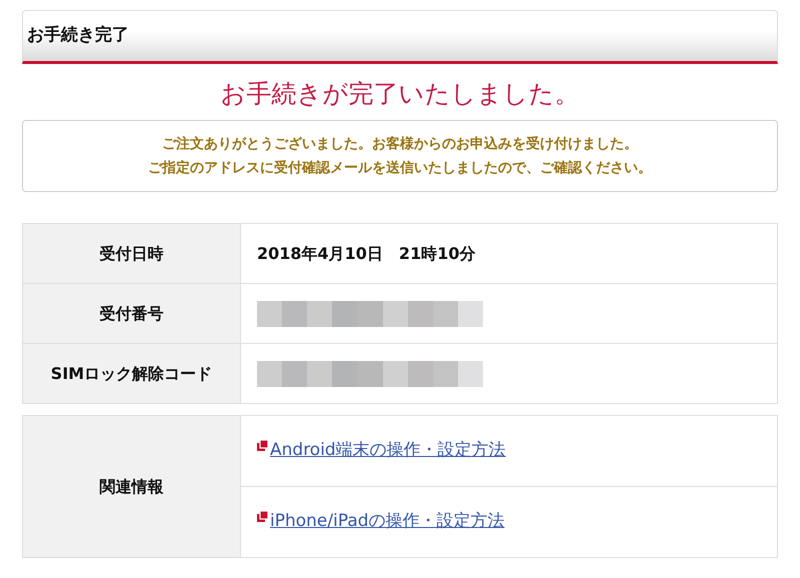  Describe the element at coordinates (78, 36) in the screenshot. I see `page-title: お手続き完了` at that location.